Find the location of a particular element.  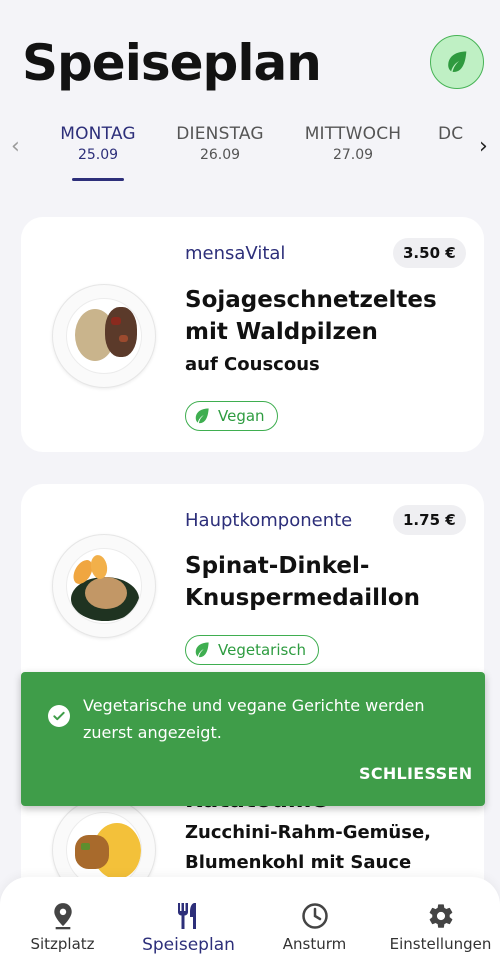

veggie-filter-button is located at coordinates (457, 62).